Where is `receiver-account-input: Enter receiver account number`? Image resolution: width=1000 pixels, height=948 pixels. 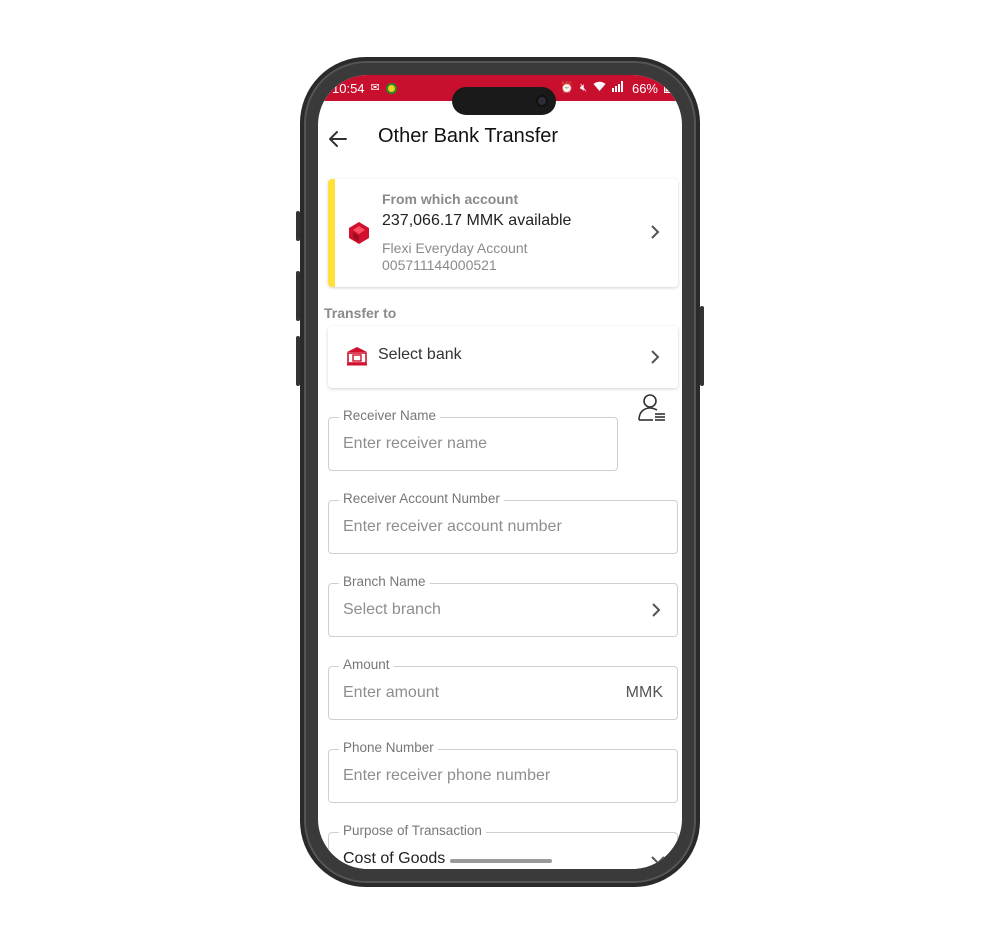
receiver-account-input: Enter receiver account number is located at coordinates (452, 527).